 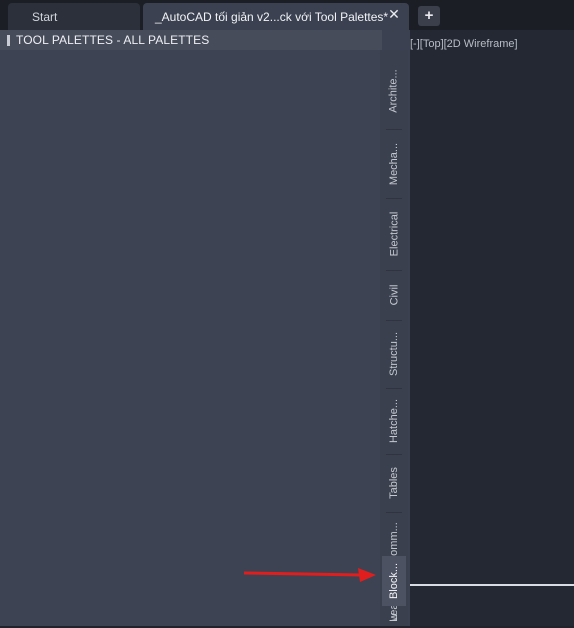 I want to click on palette-tab-label: Civil, so click(x=394, y=295).